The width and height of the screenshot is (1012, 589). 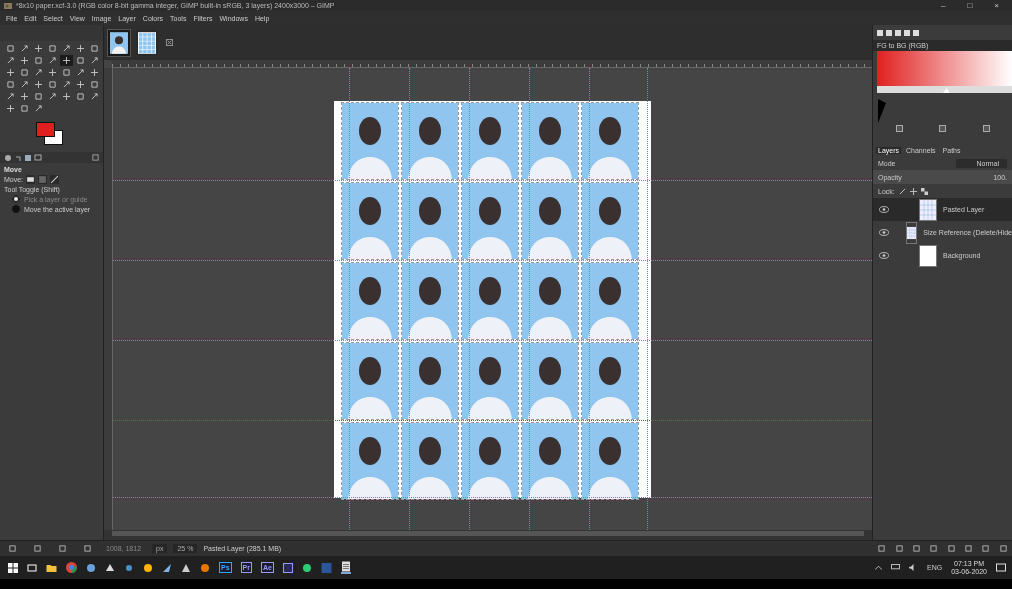 I want to click on tool-options-tab-icon, so click(x=8, y=157).